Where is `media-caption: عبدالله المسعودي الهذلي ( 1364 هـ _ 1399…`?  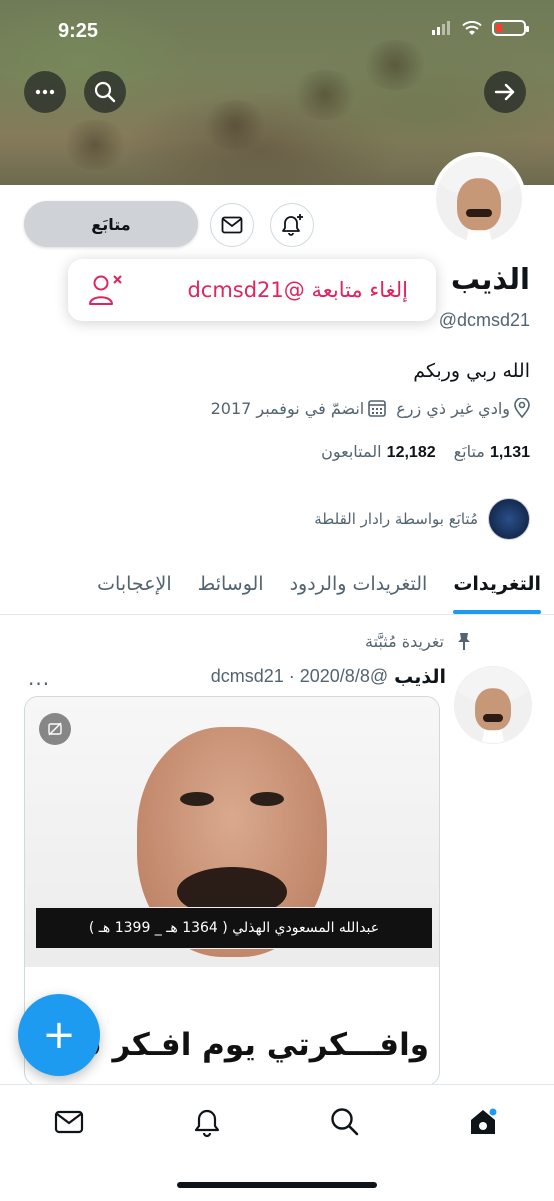 media-caption: عبدالله المسعودي الهذلي ( 1364 هـ _ 1399… is located at coordinates (234, 928).